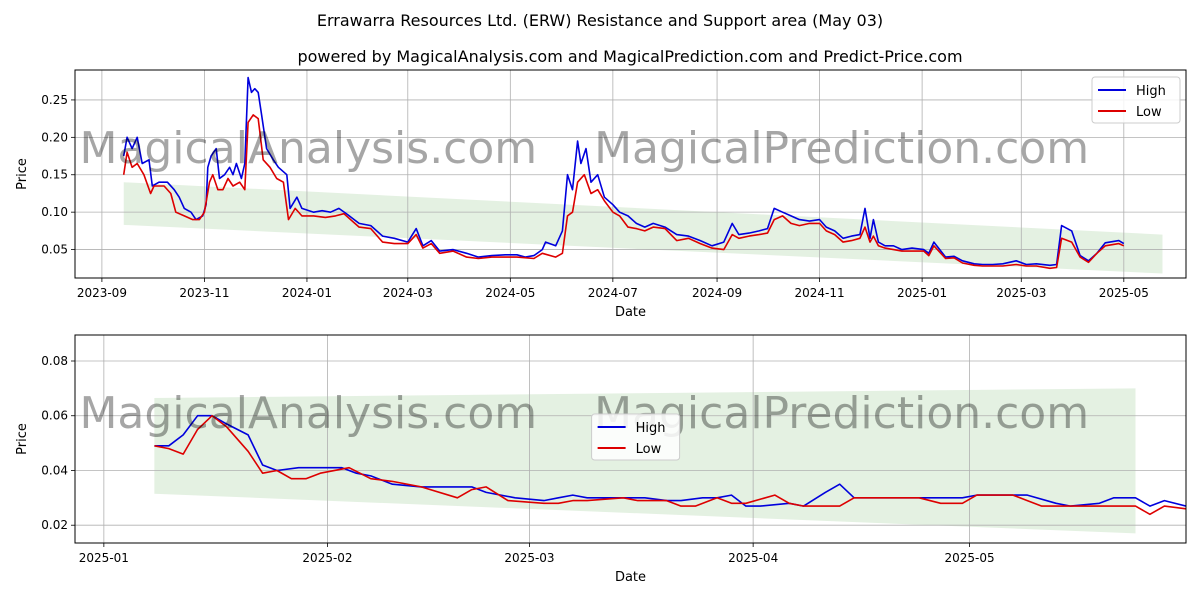 The image size is (1200, 604). I want to click on x-tick-label: 2025-04, so click(753, 558).